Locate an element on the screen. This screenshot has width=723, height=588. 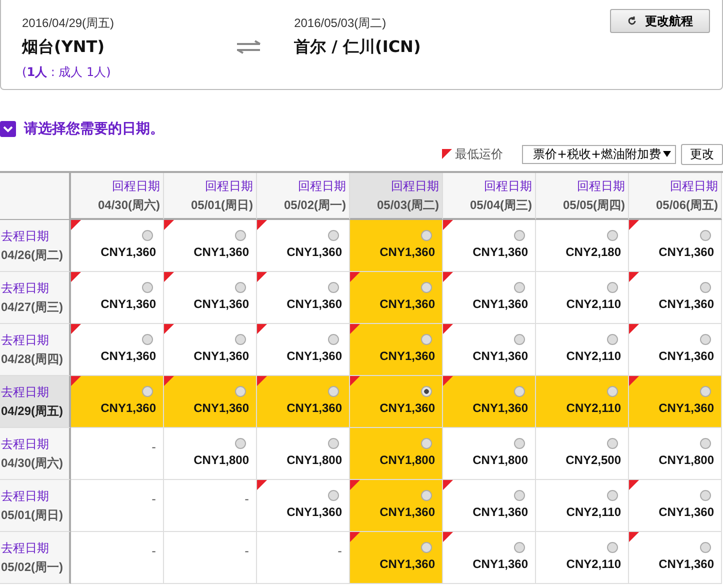
return-date-header: 回程日期 05/01(周日) is located at coordinates (210, 196).